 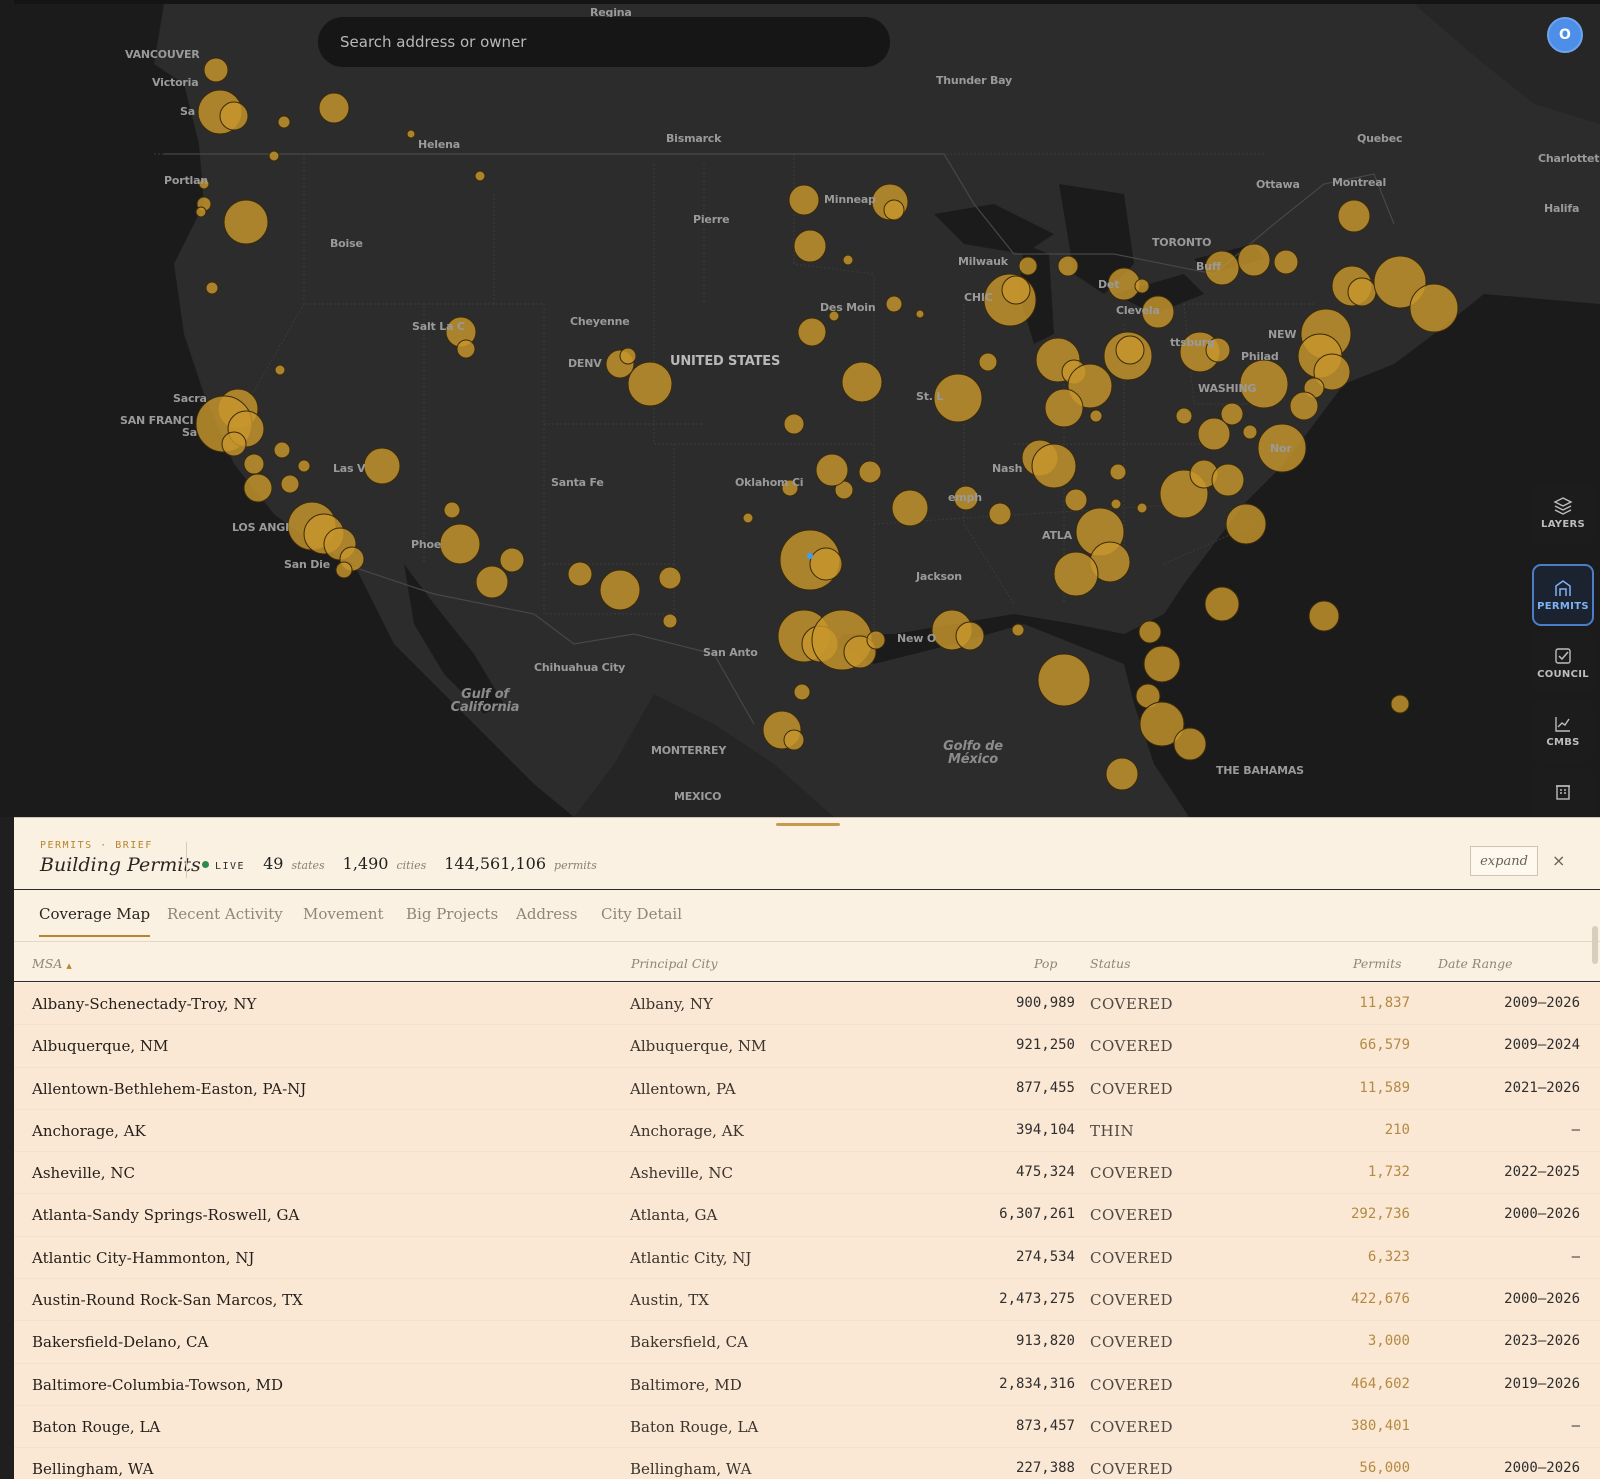 I want to click on permits-button: PERMITS, so click(x=1563, y=595).